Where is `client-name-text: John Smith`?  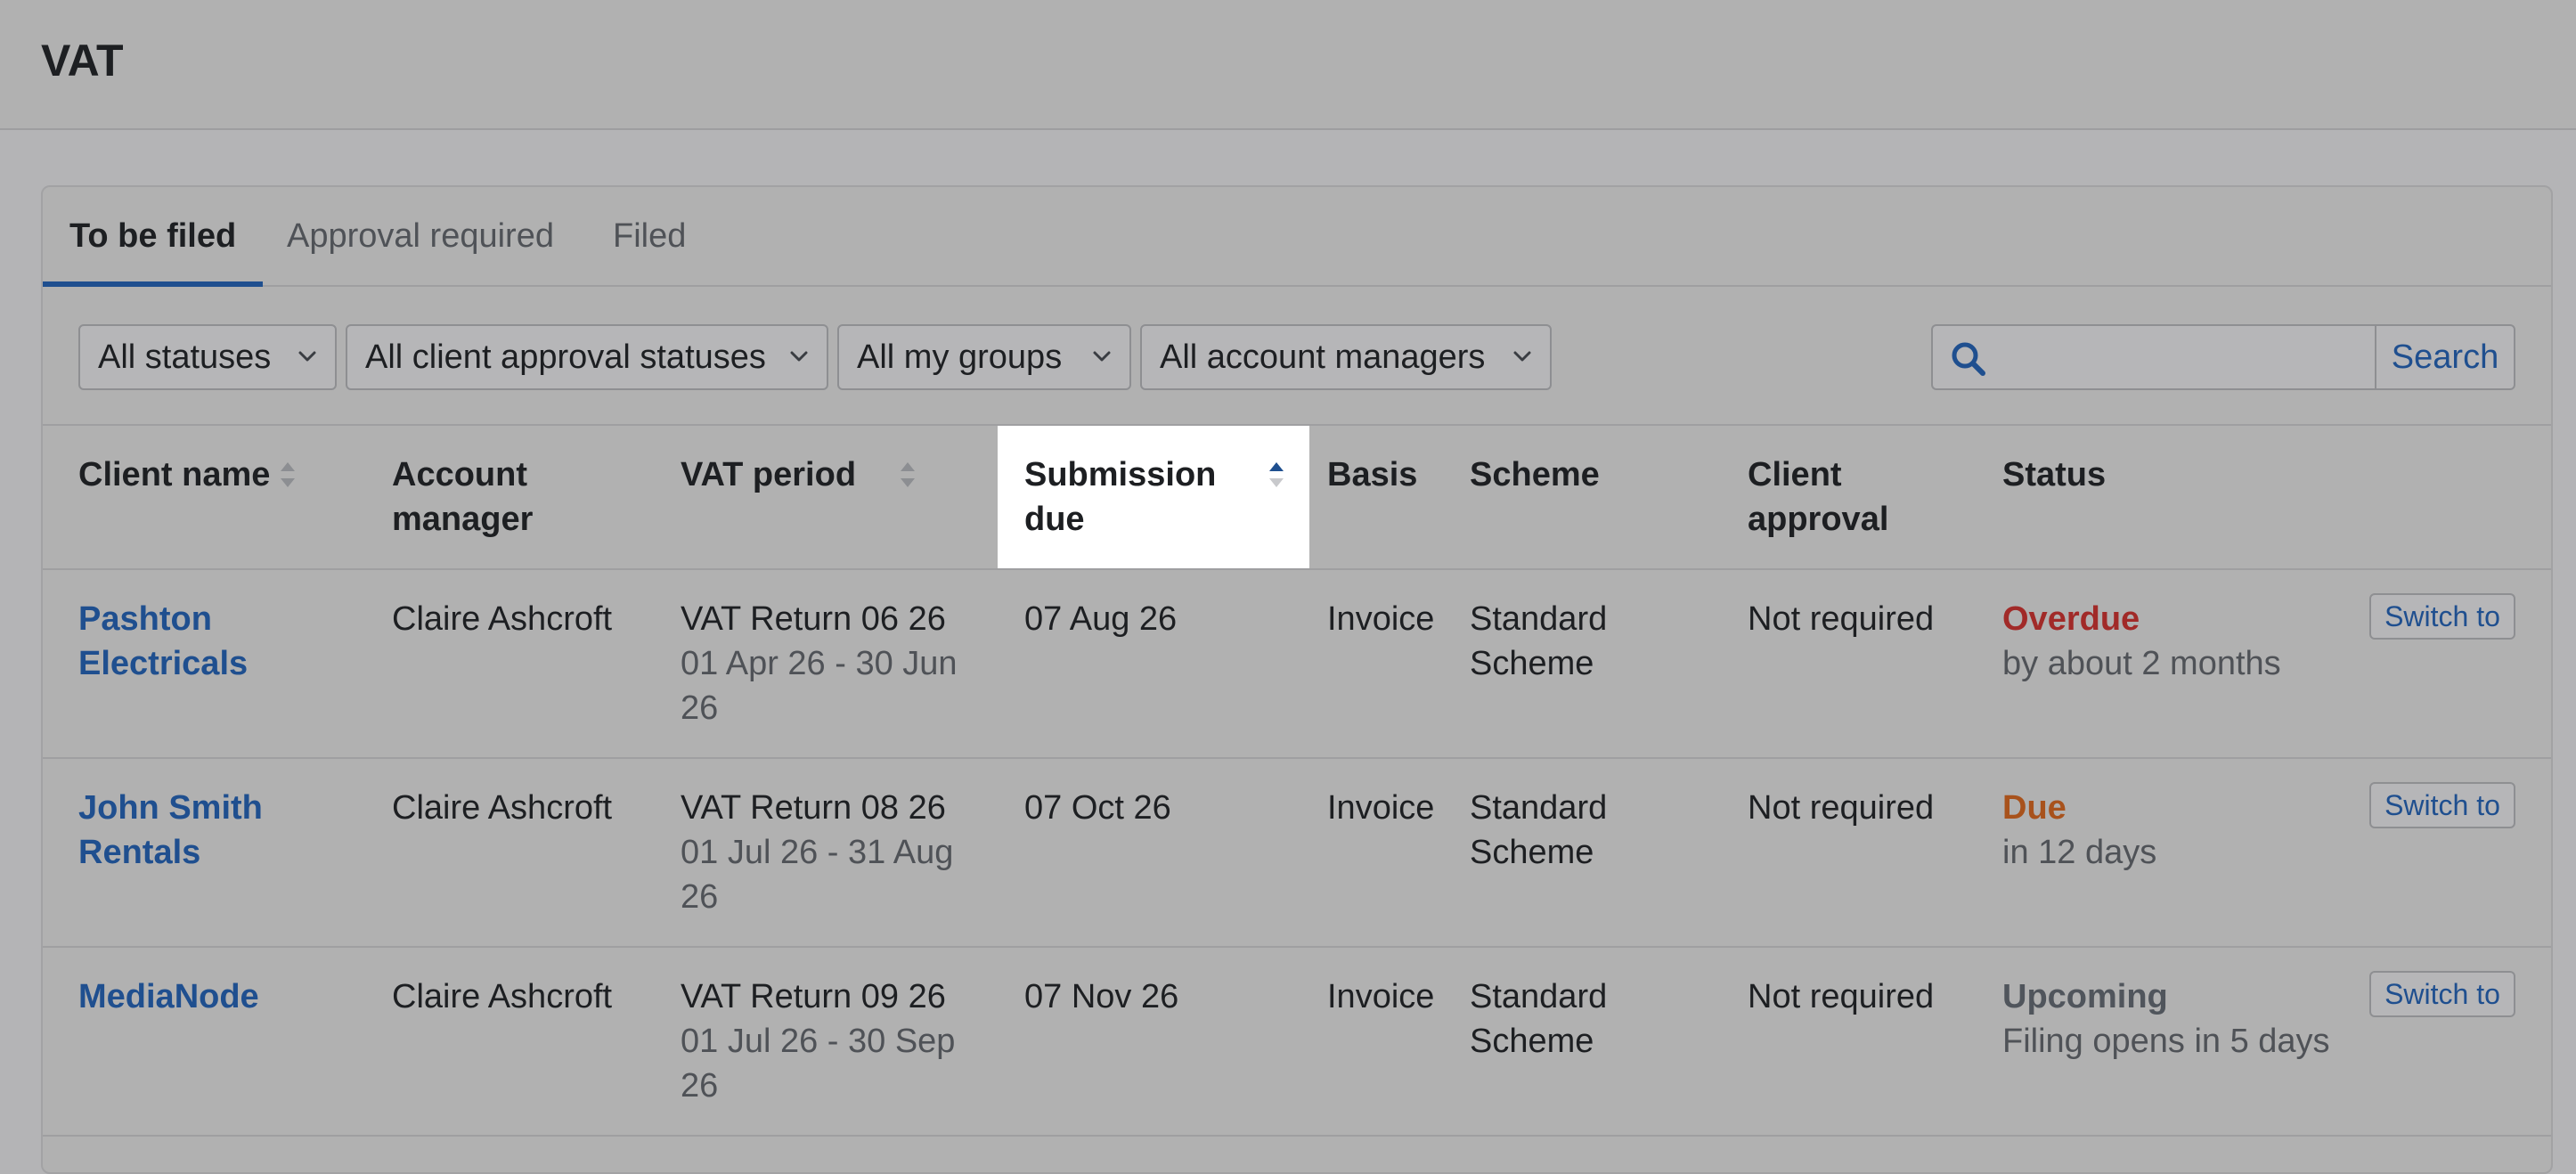 client-name-text: John Smith is located at coordinates (171, 808).